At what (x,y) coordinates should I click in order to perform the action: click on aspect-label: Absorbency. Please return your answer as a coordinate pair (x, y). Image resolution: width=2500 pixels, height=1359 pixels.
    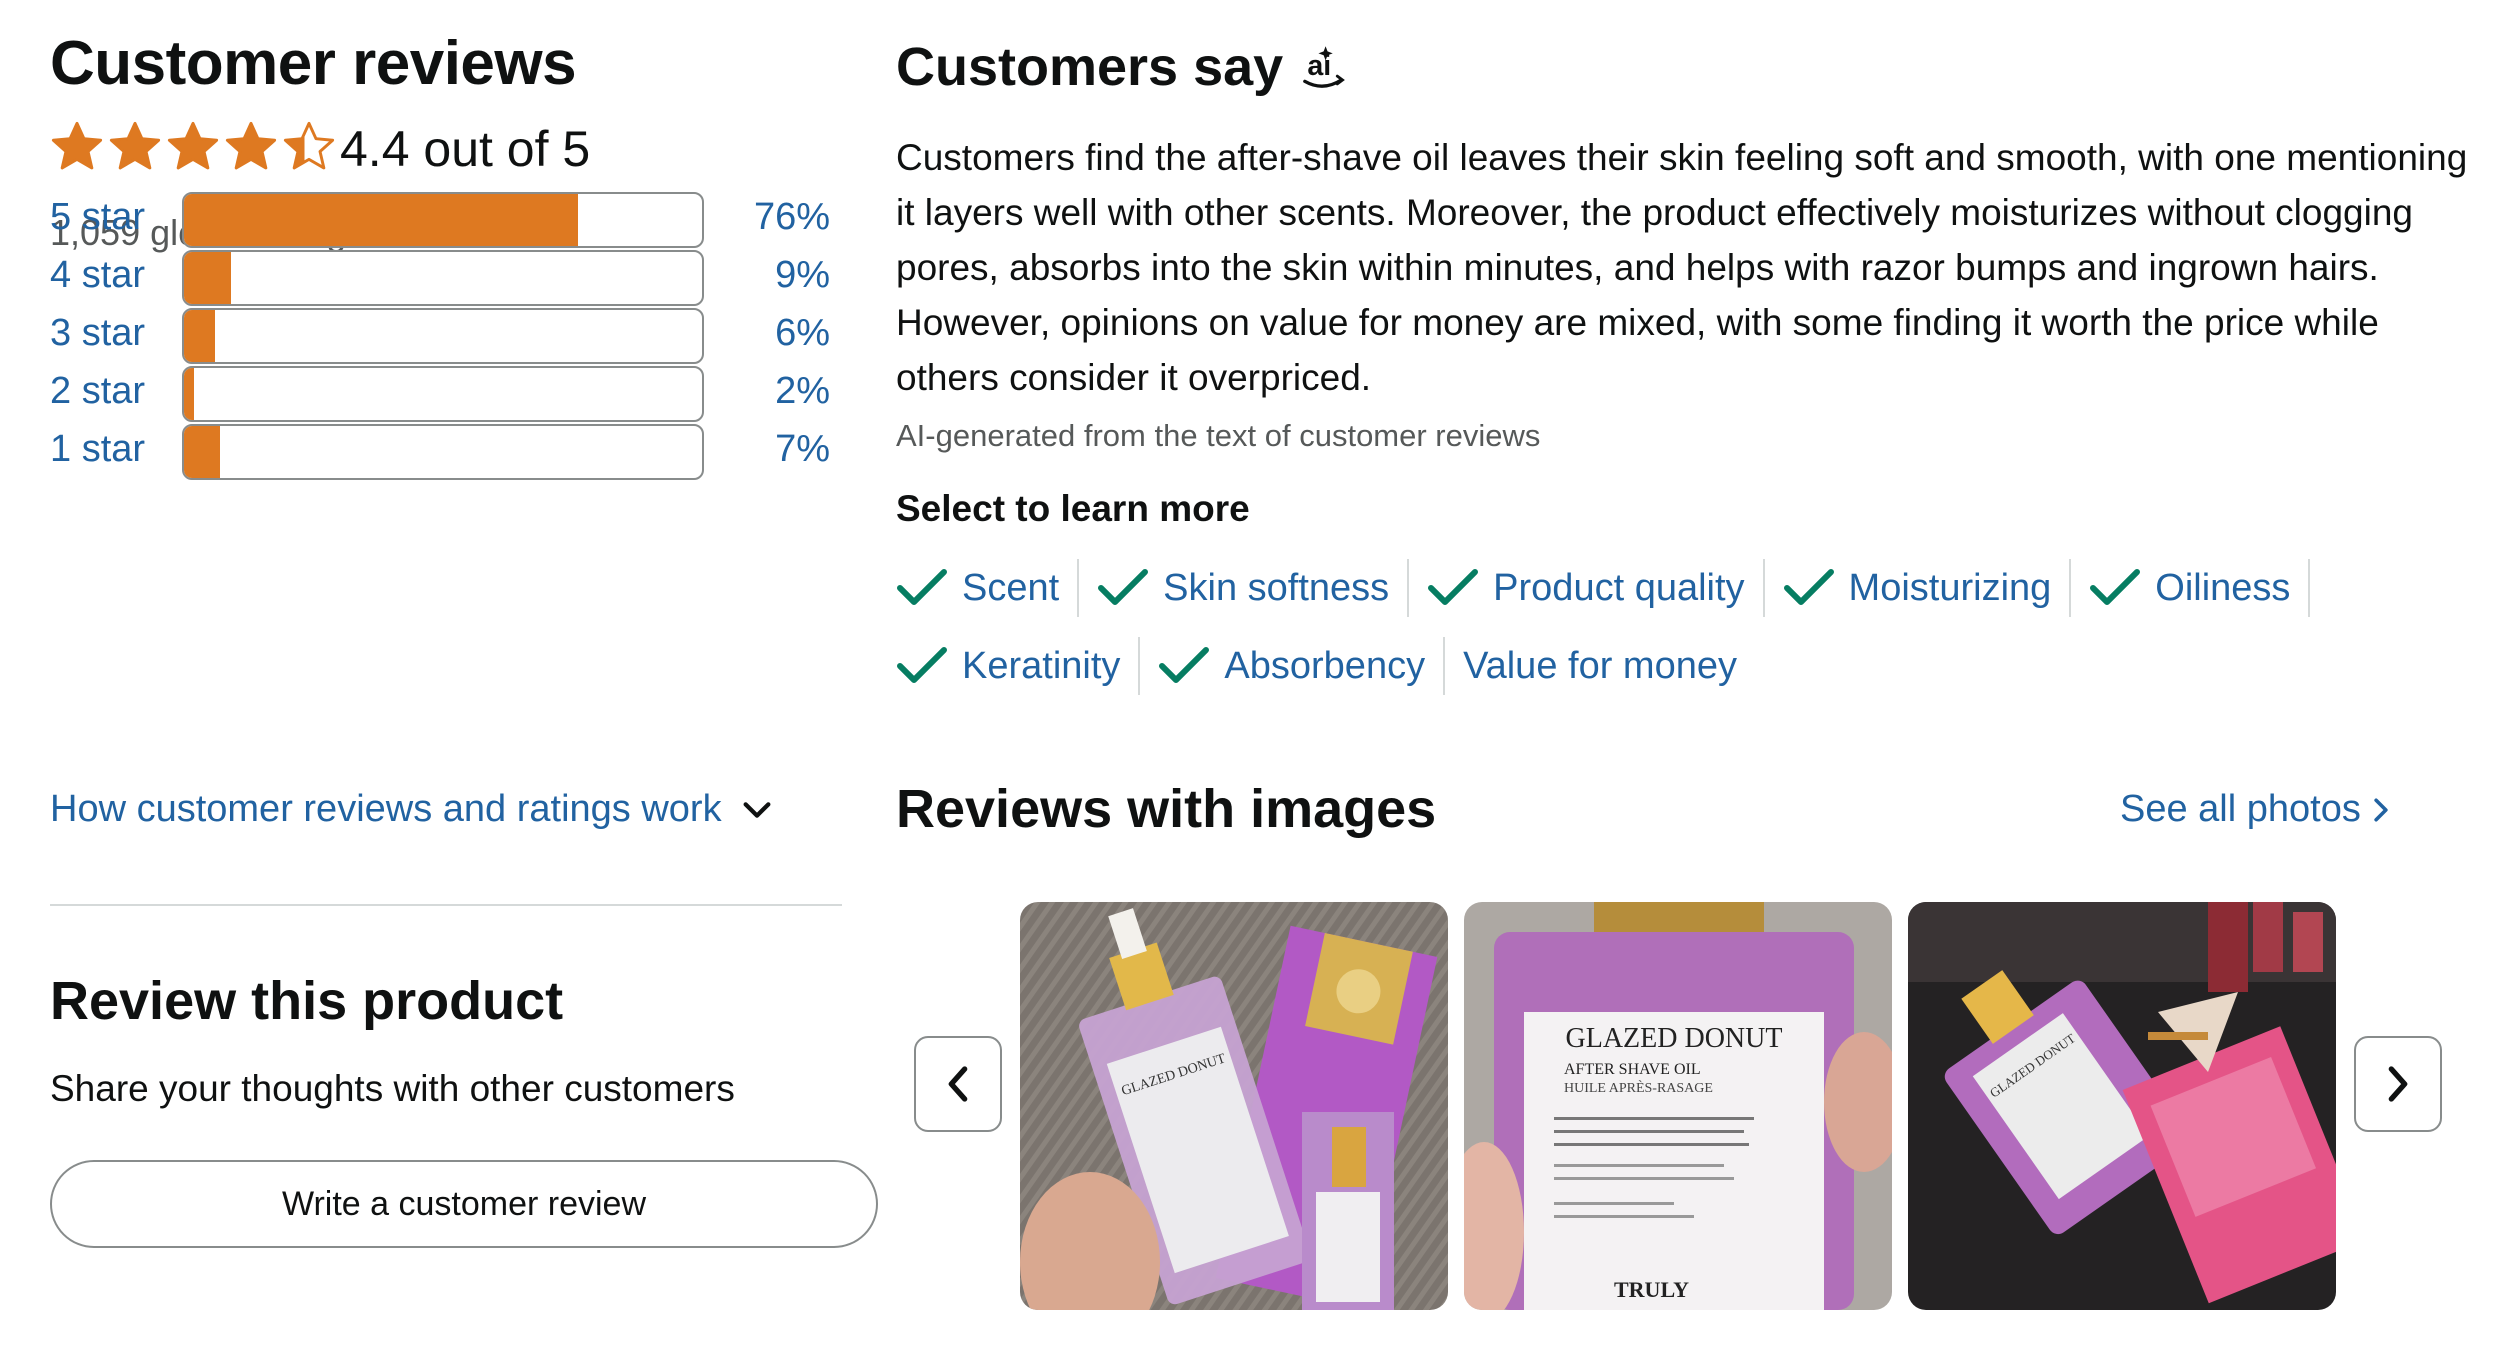
    Looking at the image, I should click on (1325, 665).